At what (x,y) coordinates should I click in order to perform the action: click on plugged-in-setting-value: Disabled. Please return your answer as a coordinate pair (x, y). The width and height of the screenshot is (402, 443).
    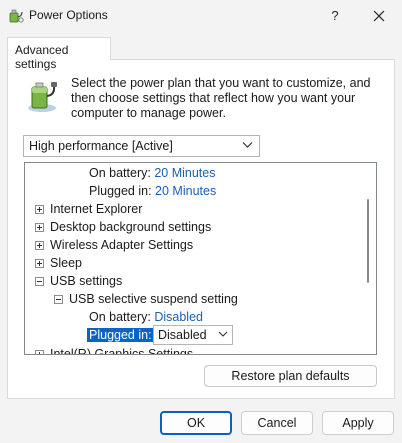
    Looking at the image, I should click on (182, 335).